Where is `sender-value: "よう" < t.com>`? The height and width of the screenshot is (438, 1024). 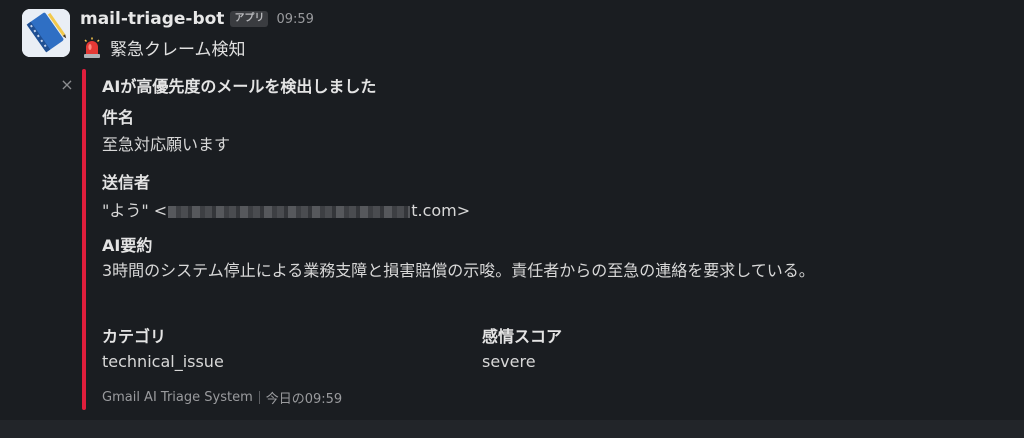 sender-value: "よう" < t.com> is located at coordinates (286, 209).